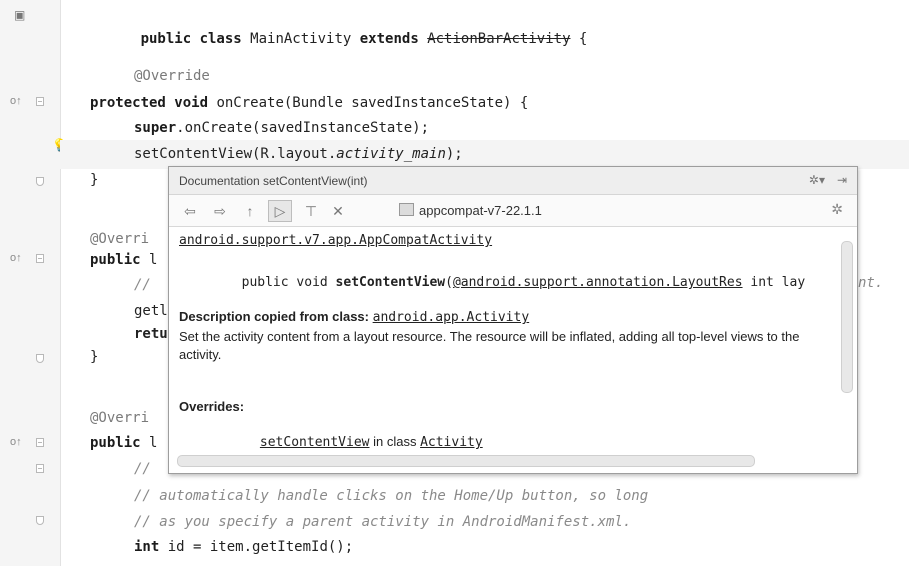  I want to click on overrides-label: Overrides:, so click(212, 406).